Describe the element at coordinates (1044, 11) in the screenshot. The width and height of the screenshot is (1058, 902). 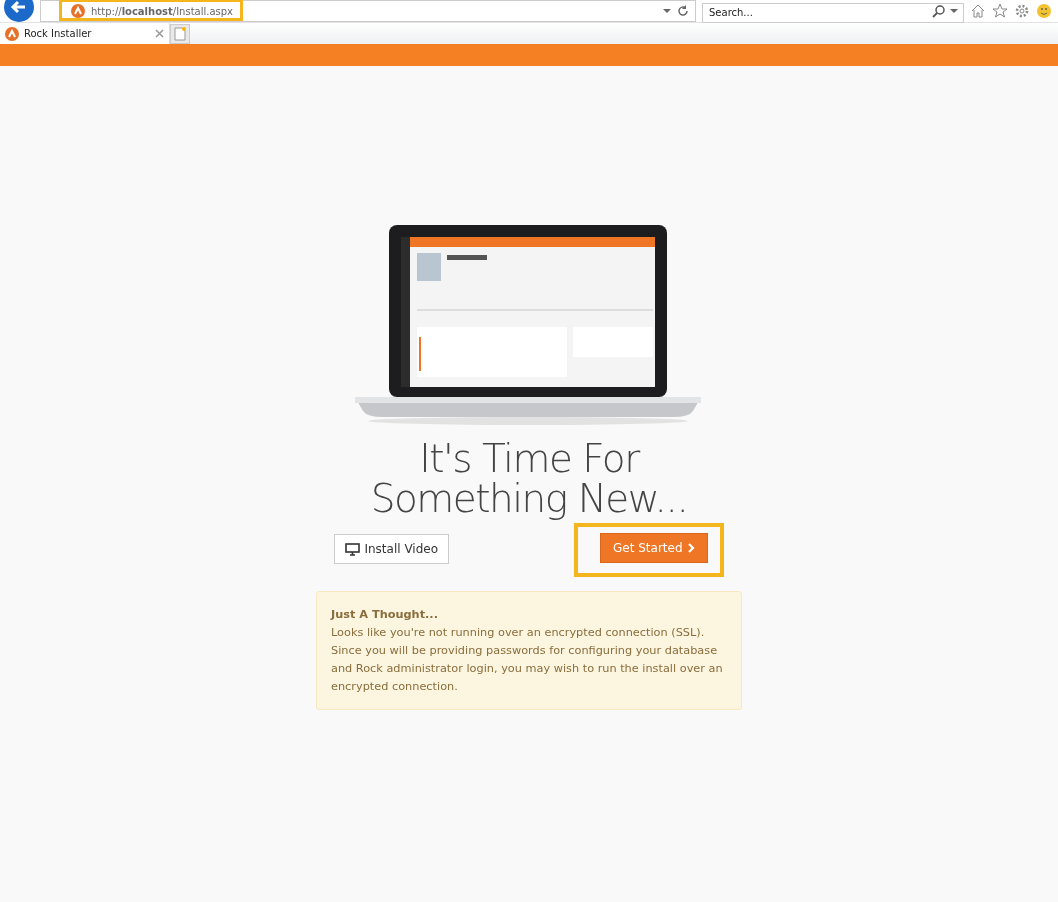
I see `smiley-icon` at that location.